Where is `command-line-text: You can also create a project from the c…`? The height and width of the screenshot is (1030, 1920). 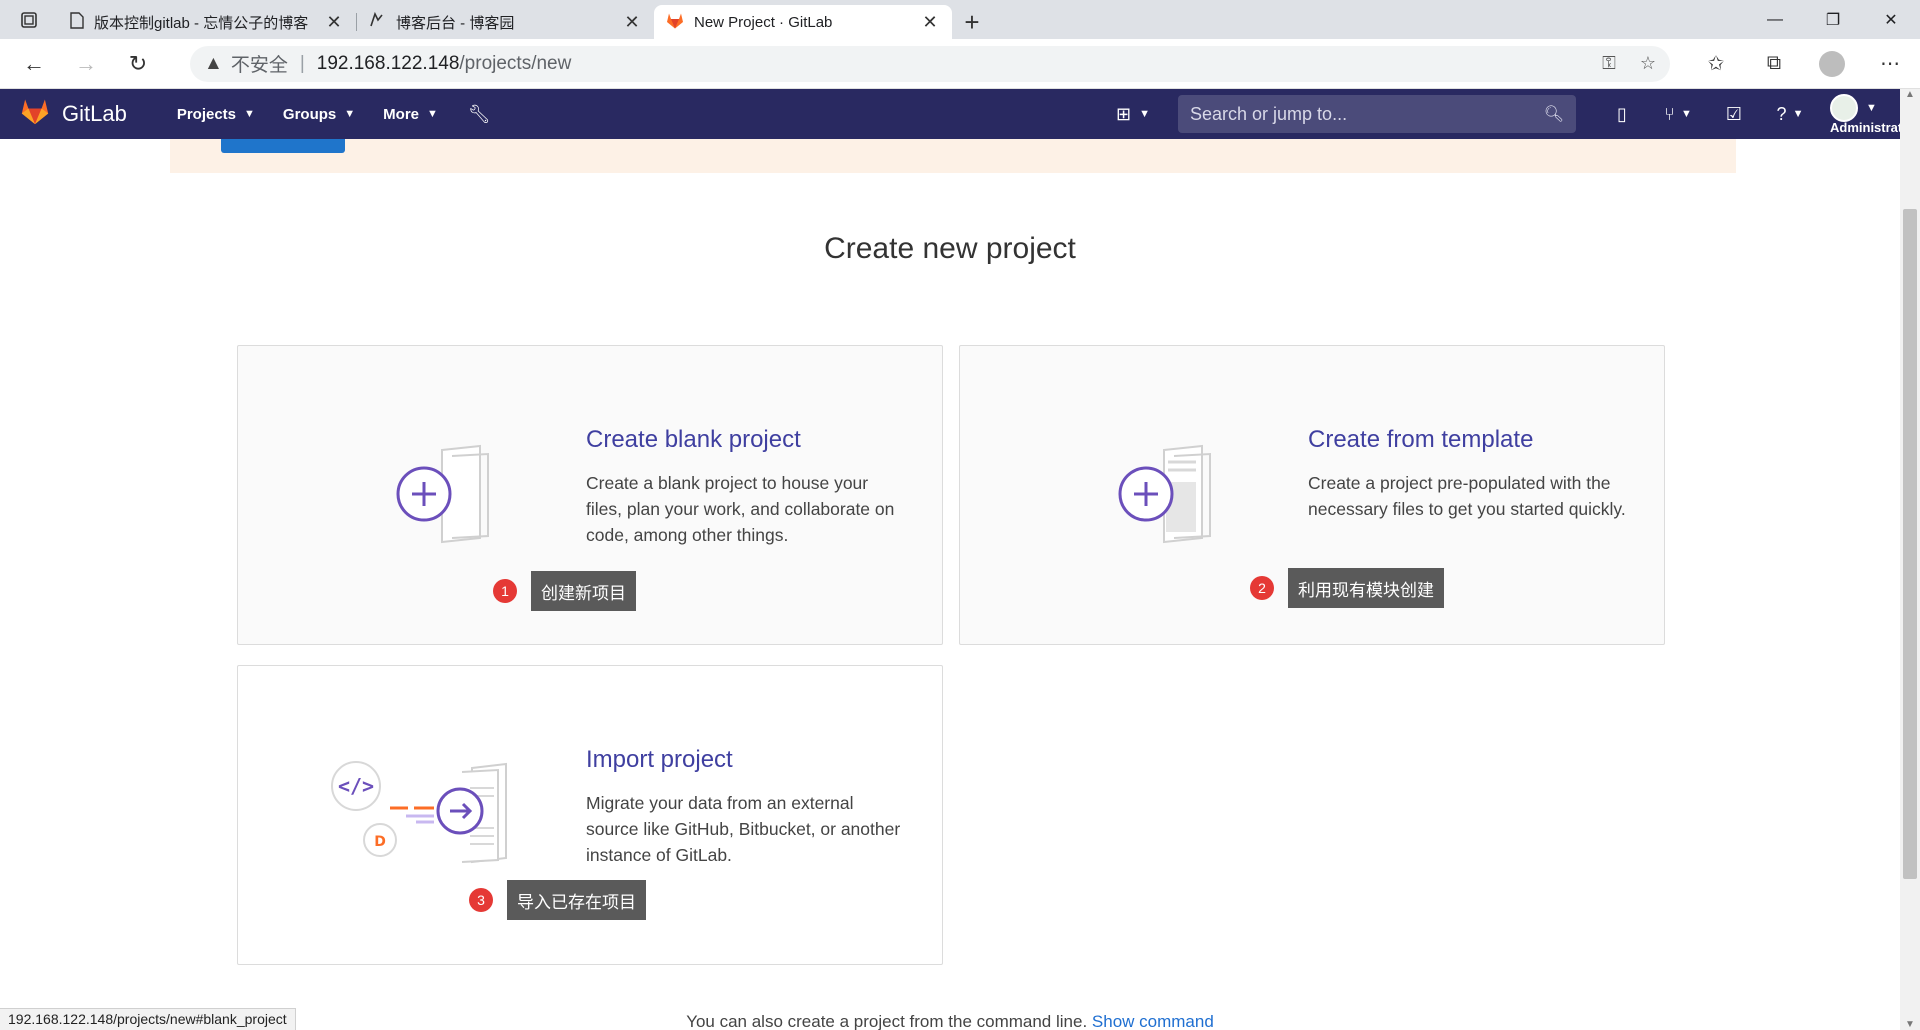 command-line-text: You can also create a project from the c… is located at coordinates (887, 1021).